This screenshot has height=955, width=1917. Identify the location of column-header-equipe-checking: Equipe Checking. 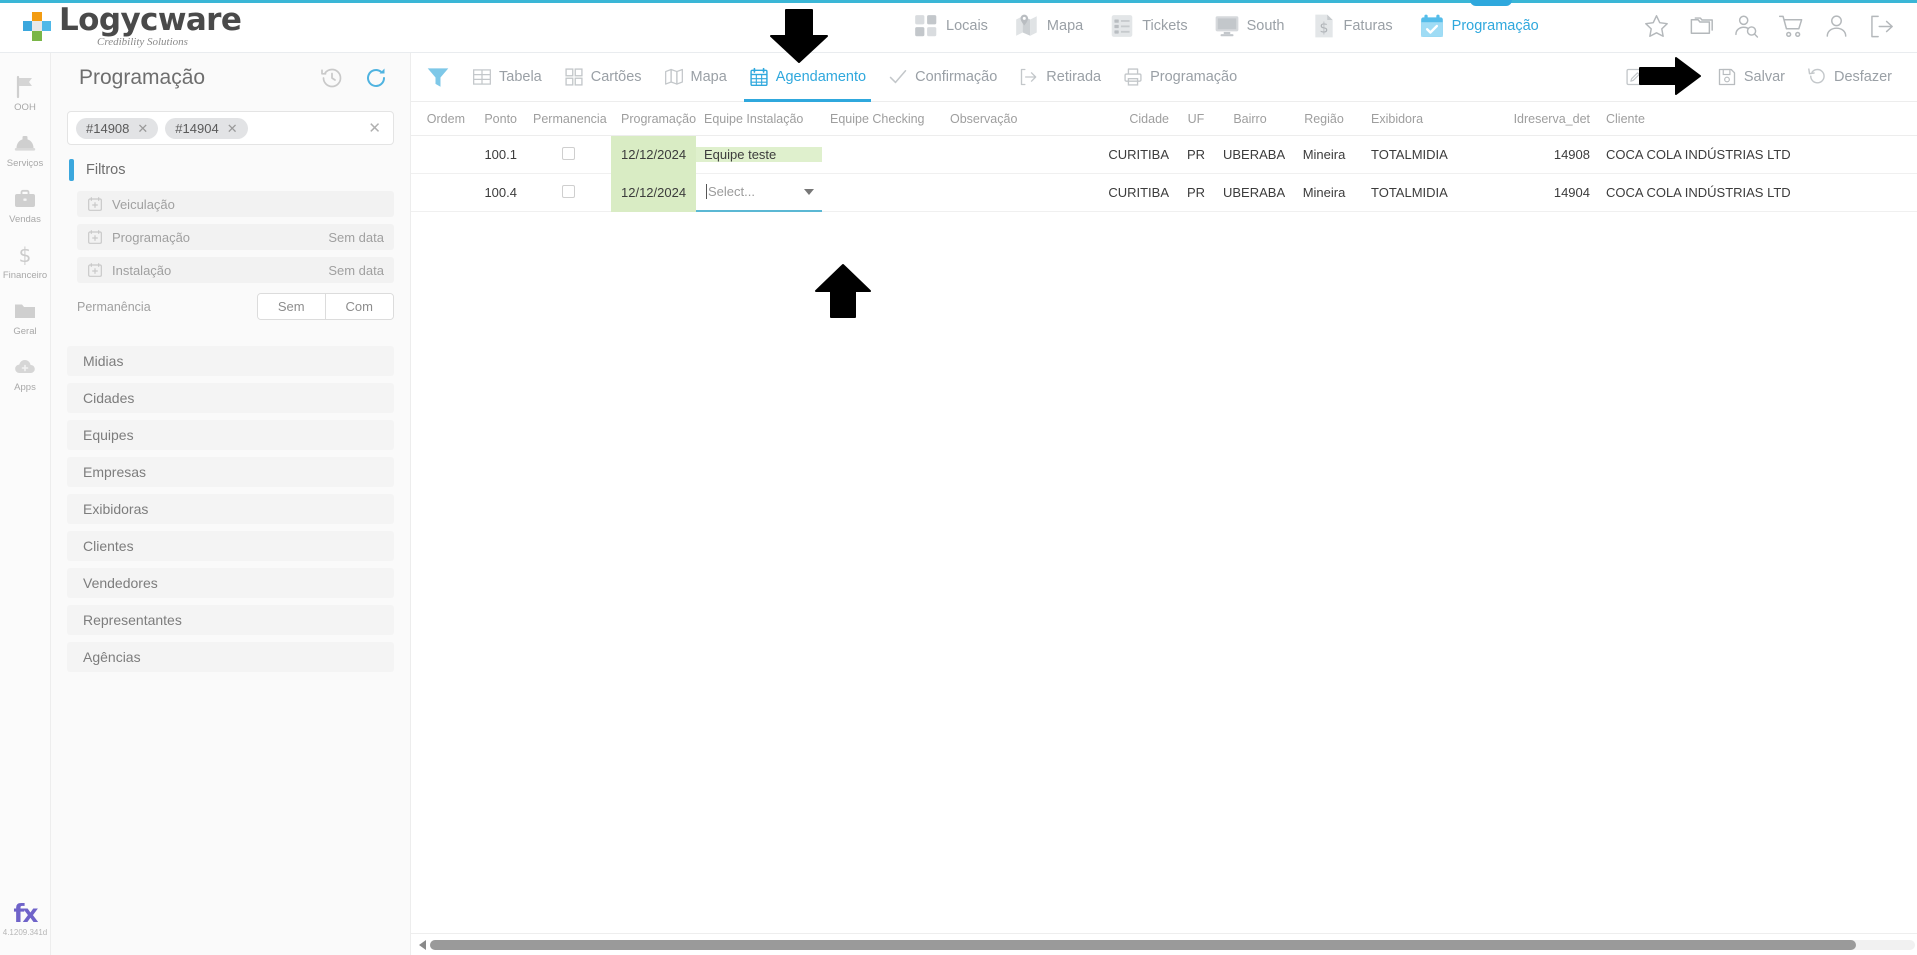
(882, 119).